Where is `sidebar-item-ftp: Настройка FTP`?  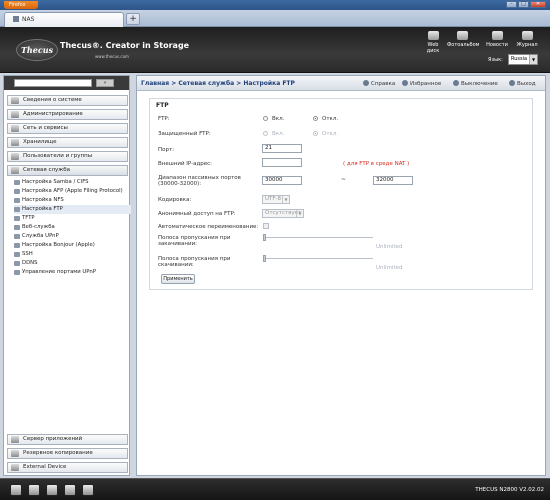
sidebar-item-ftp: Настройка FTP is located at coordinates (72, 209).